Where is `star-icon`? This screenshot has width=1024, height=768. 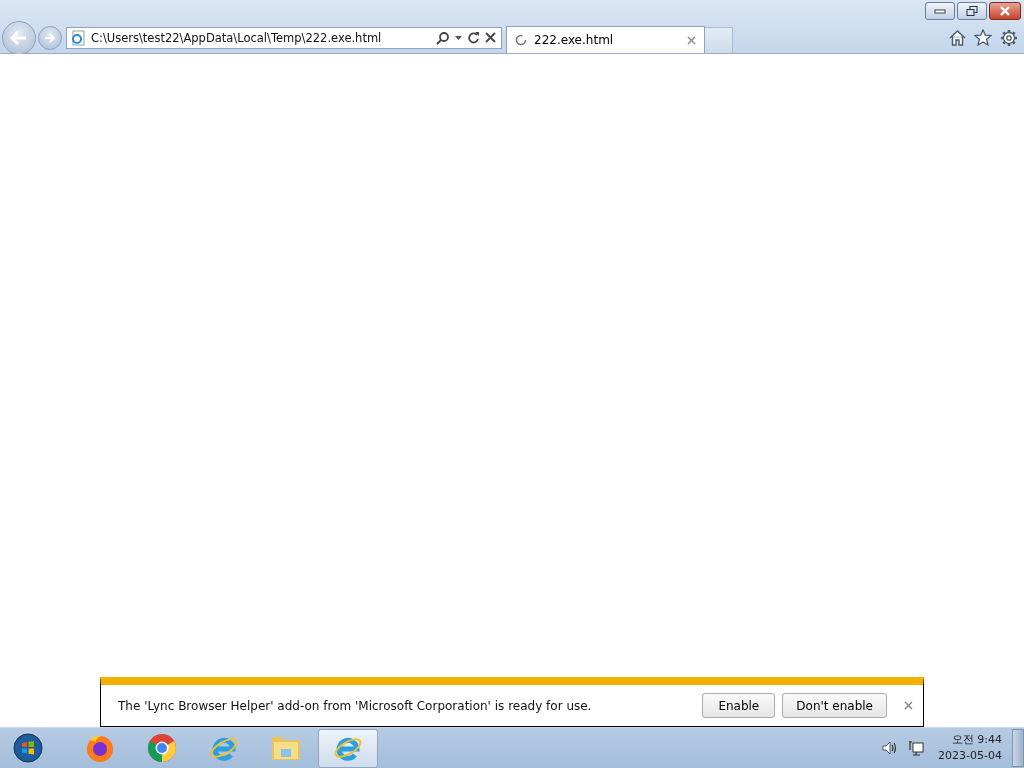
star-icon is located at coordinates (983, 37).